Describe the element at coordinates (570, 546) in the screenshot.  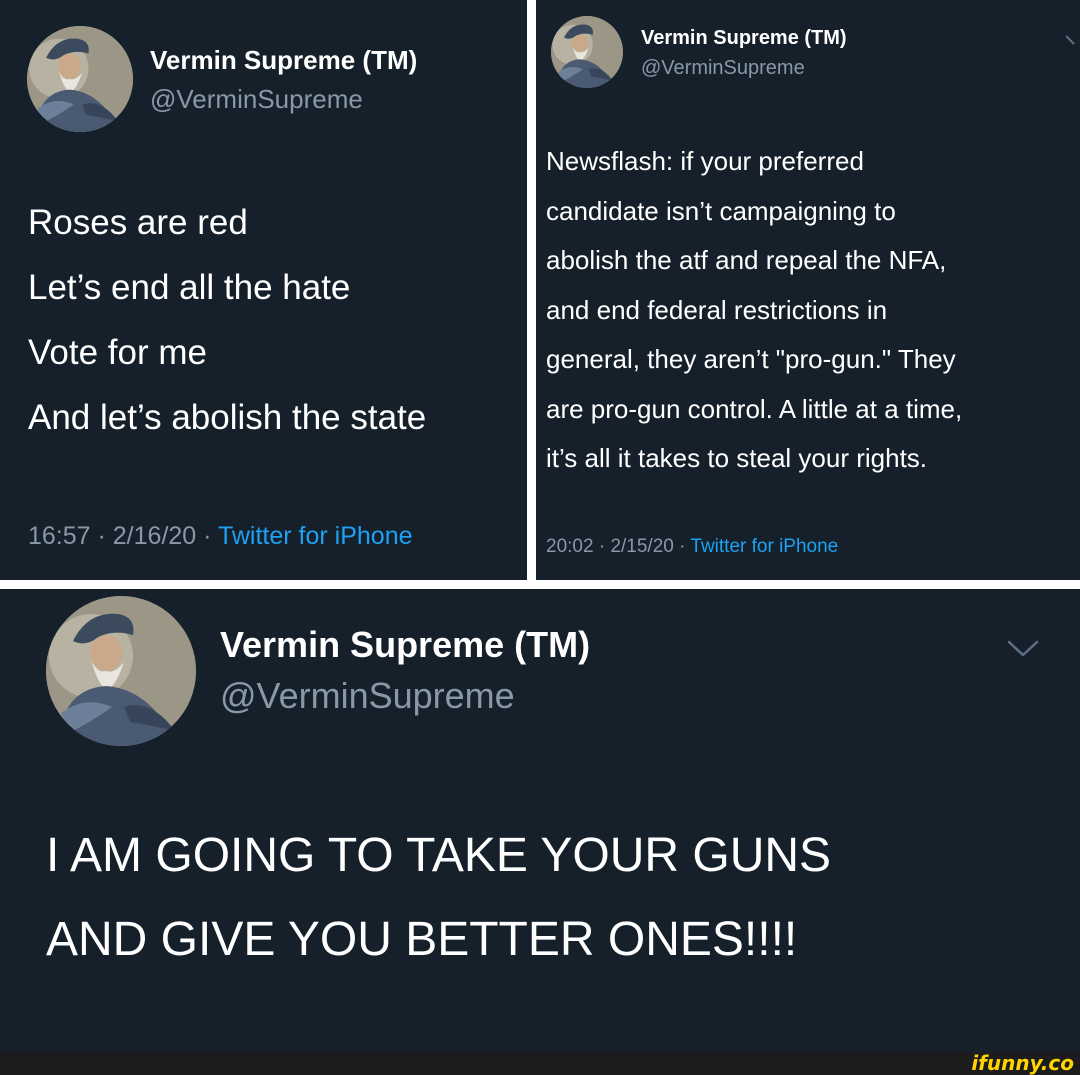
I see `tweet-time: 20:02` at that location.